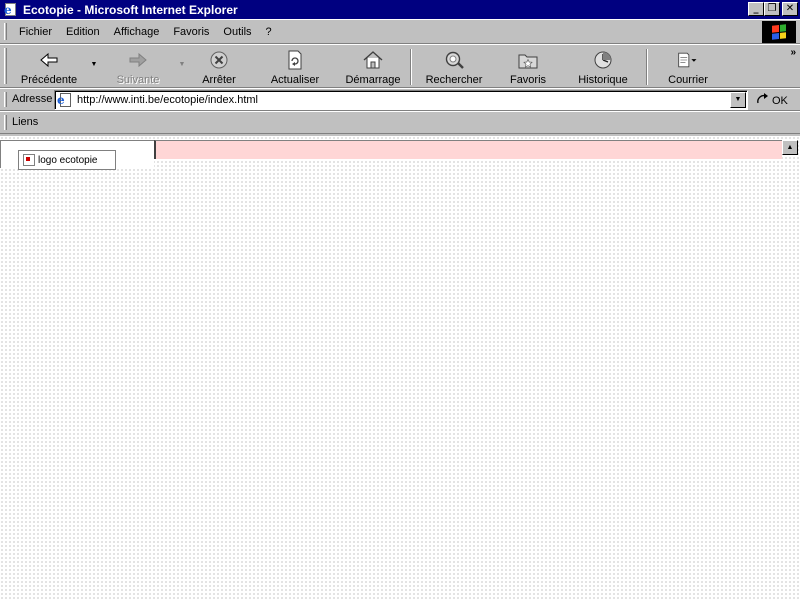 The width and height of the screenshot is (800, 600). I want to click on history-button: Historique, so click(603, 67).